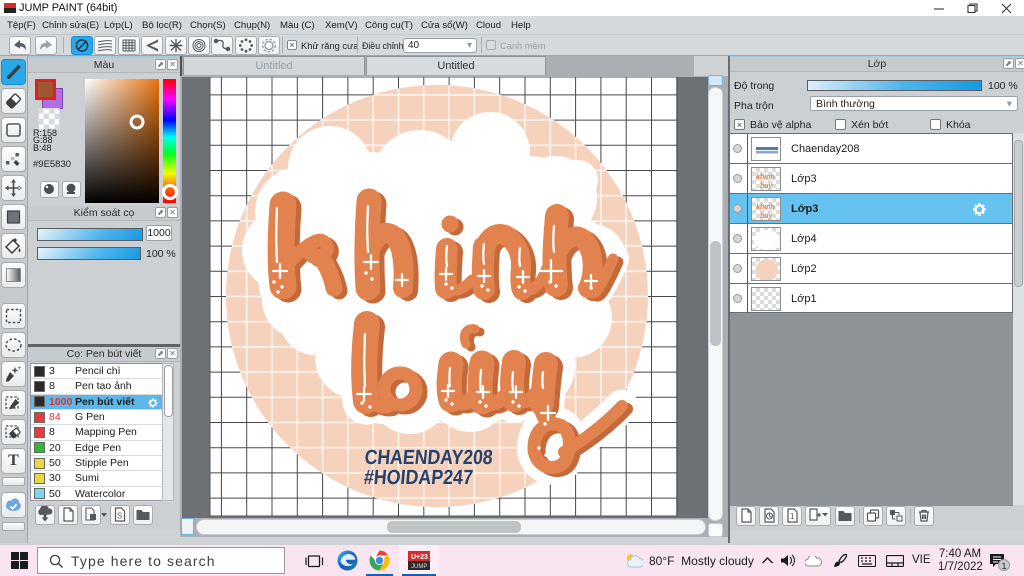 The image size is (1024, 576). What do you see at coordinates (419, 567) in the screenshot?
I see `svg-text: JUMP` at bounding box center [419, 567].